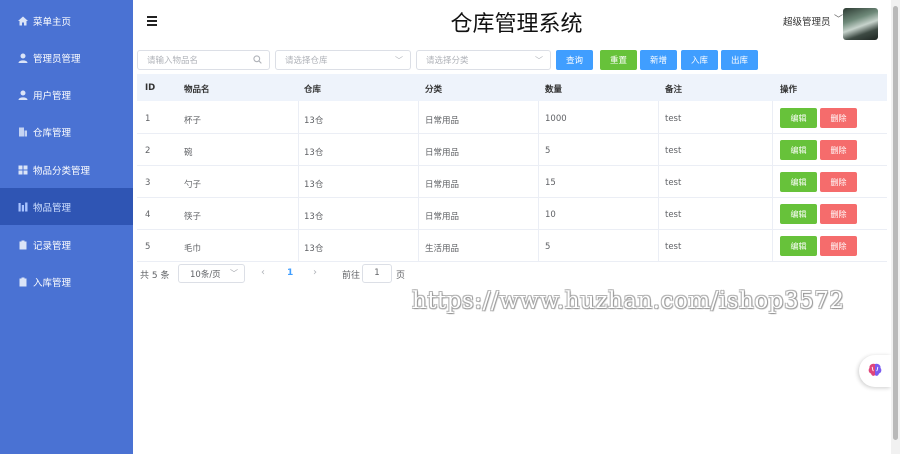  Describe the element at coordinates (516, 22) in the screenshot. I see `header: 仓库管理系统 超级管理员 ﹀` at that location.